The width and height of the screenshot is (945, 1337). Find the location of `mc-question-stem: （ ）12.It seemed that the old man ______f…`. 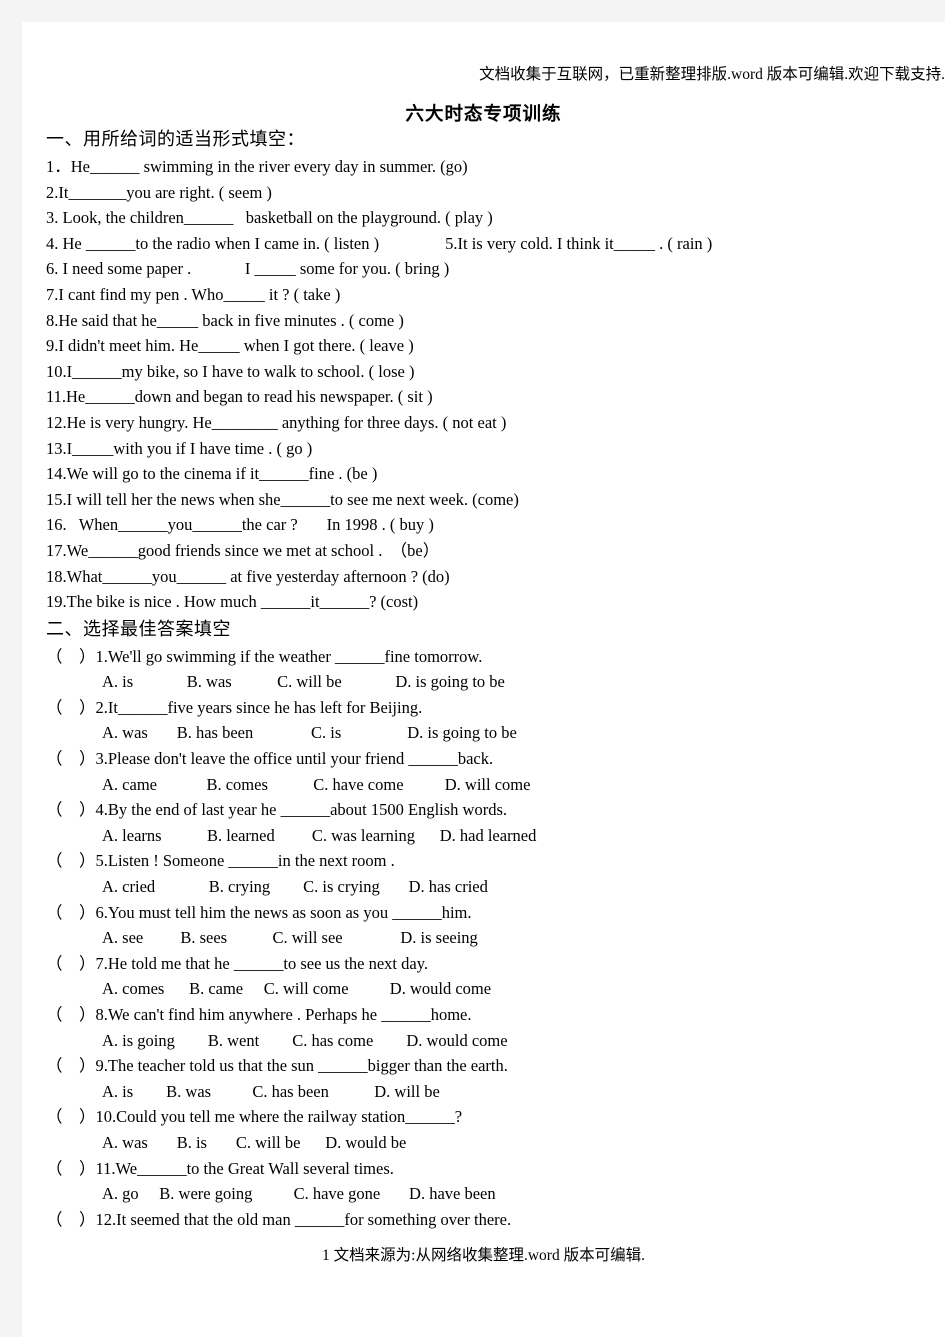

mc-question-stem: （ ）12.It seemed that the old man ______f… is located at coordinates (279, 1219).